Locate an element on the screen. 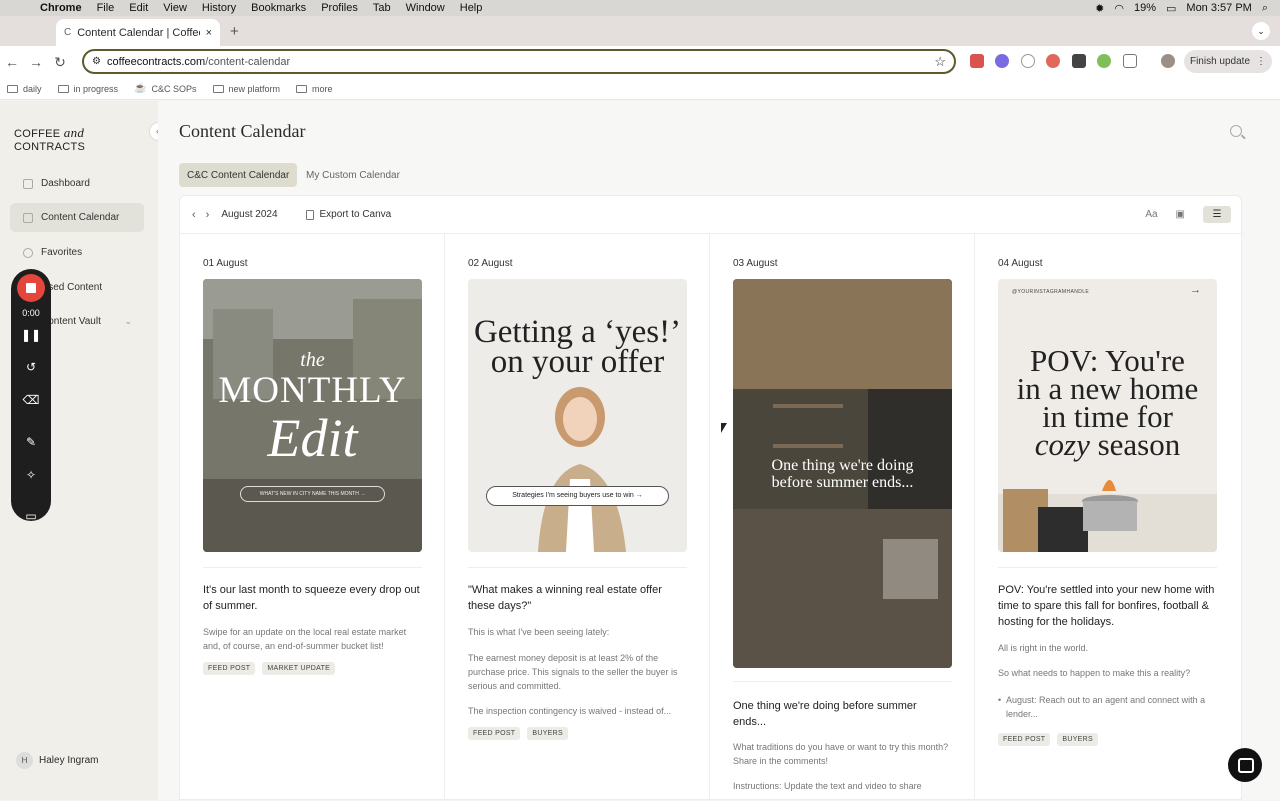 Image resolution: width=1280 pixels, height=801 pixels. new-tab-button: + is located at coordinates (234, 31).